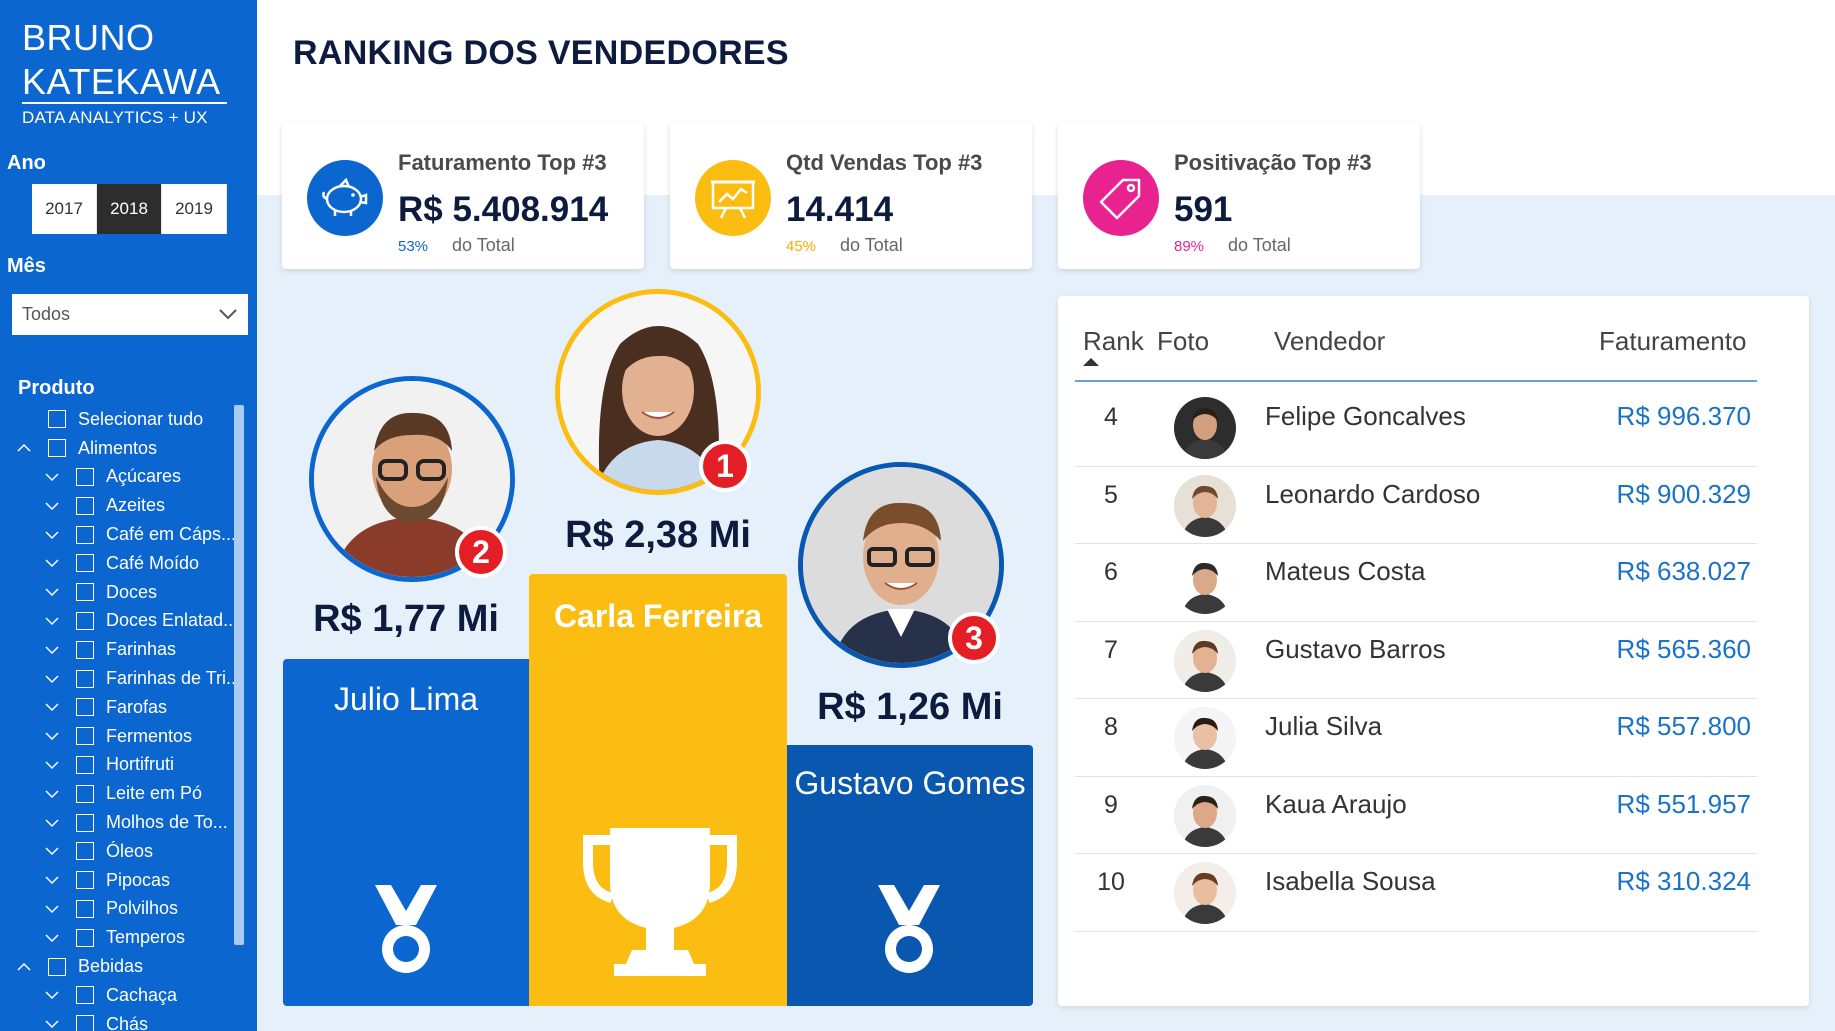 The height and width of the screenshot is (1031, 1835). I want to click on product-tree-item: Farinhas, so click(130, 649).